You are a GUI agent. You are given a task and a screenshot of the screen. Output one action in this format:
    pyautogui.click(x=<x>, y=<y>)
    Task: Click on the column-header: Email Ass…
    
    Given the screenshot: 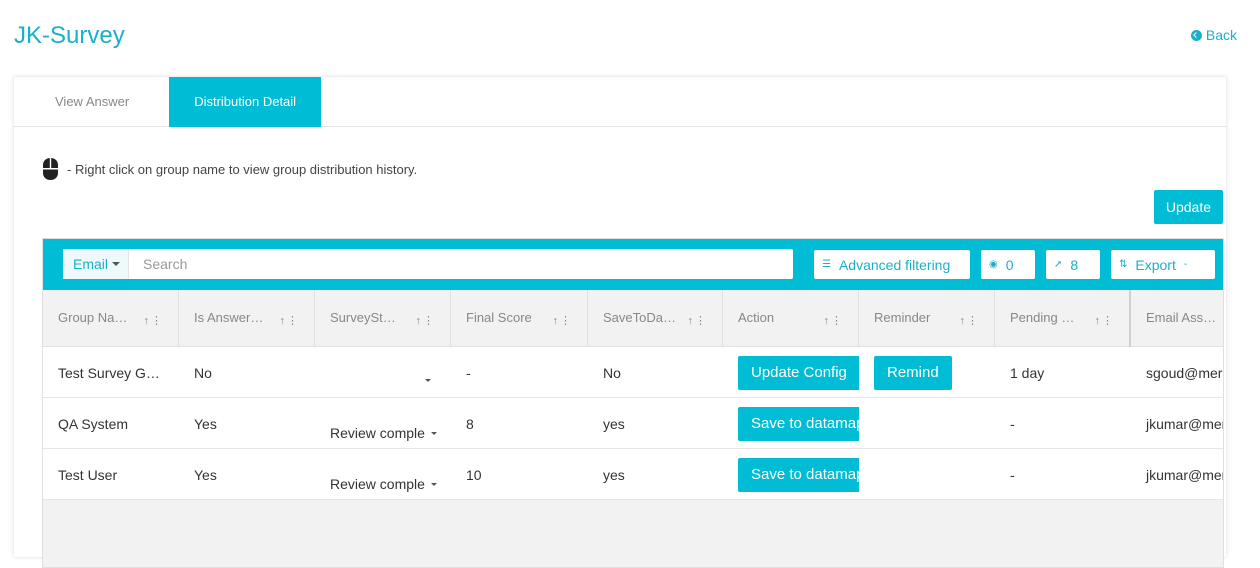 What is the action you would take?
    pyautogui.click(x=1177, y=318)
    